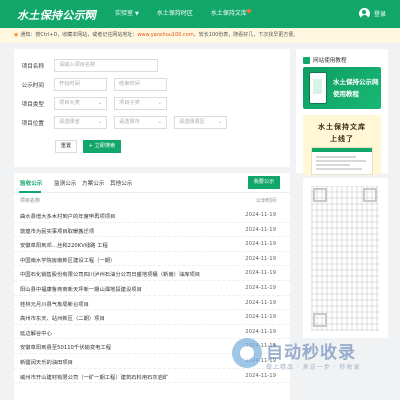 The width and height of the screenshot is (400, 400). I want to click on project-category-select: 项目大类 ⌄, so click(80, 103).